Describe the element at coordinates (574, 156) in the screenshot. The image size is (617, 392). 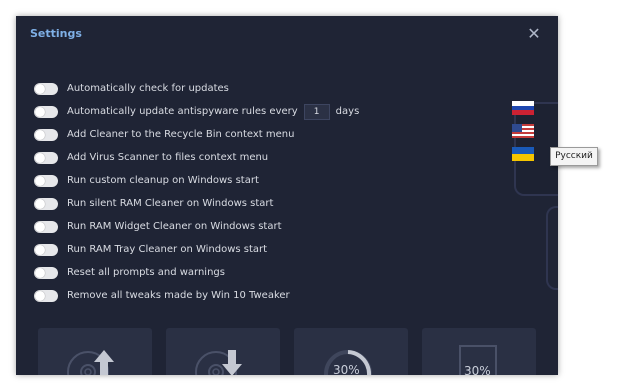
I see `language-tooltip: Русский` at that location.